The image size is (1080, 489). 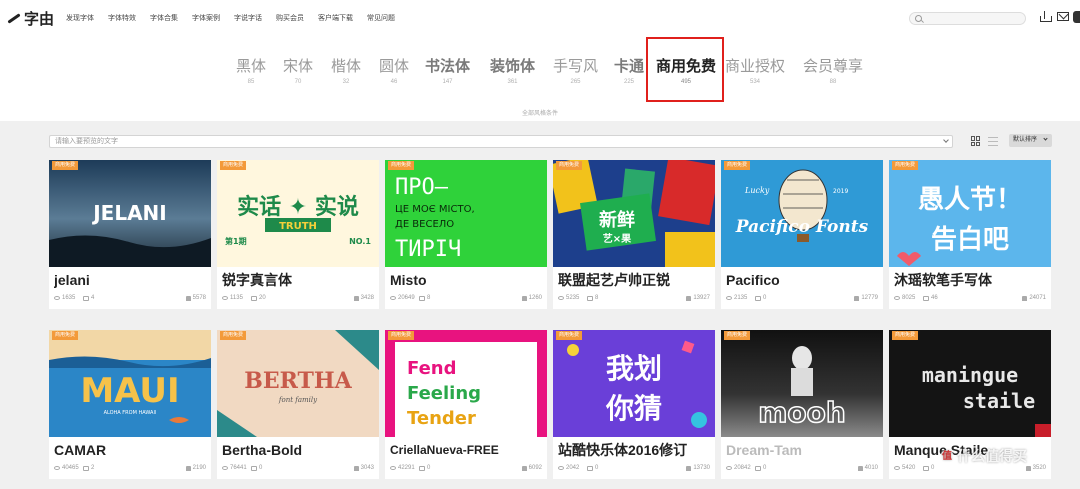 I want to click on likes-stat: 13730, so click(x=698, y=468).